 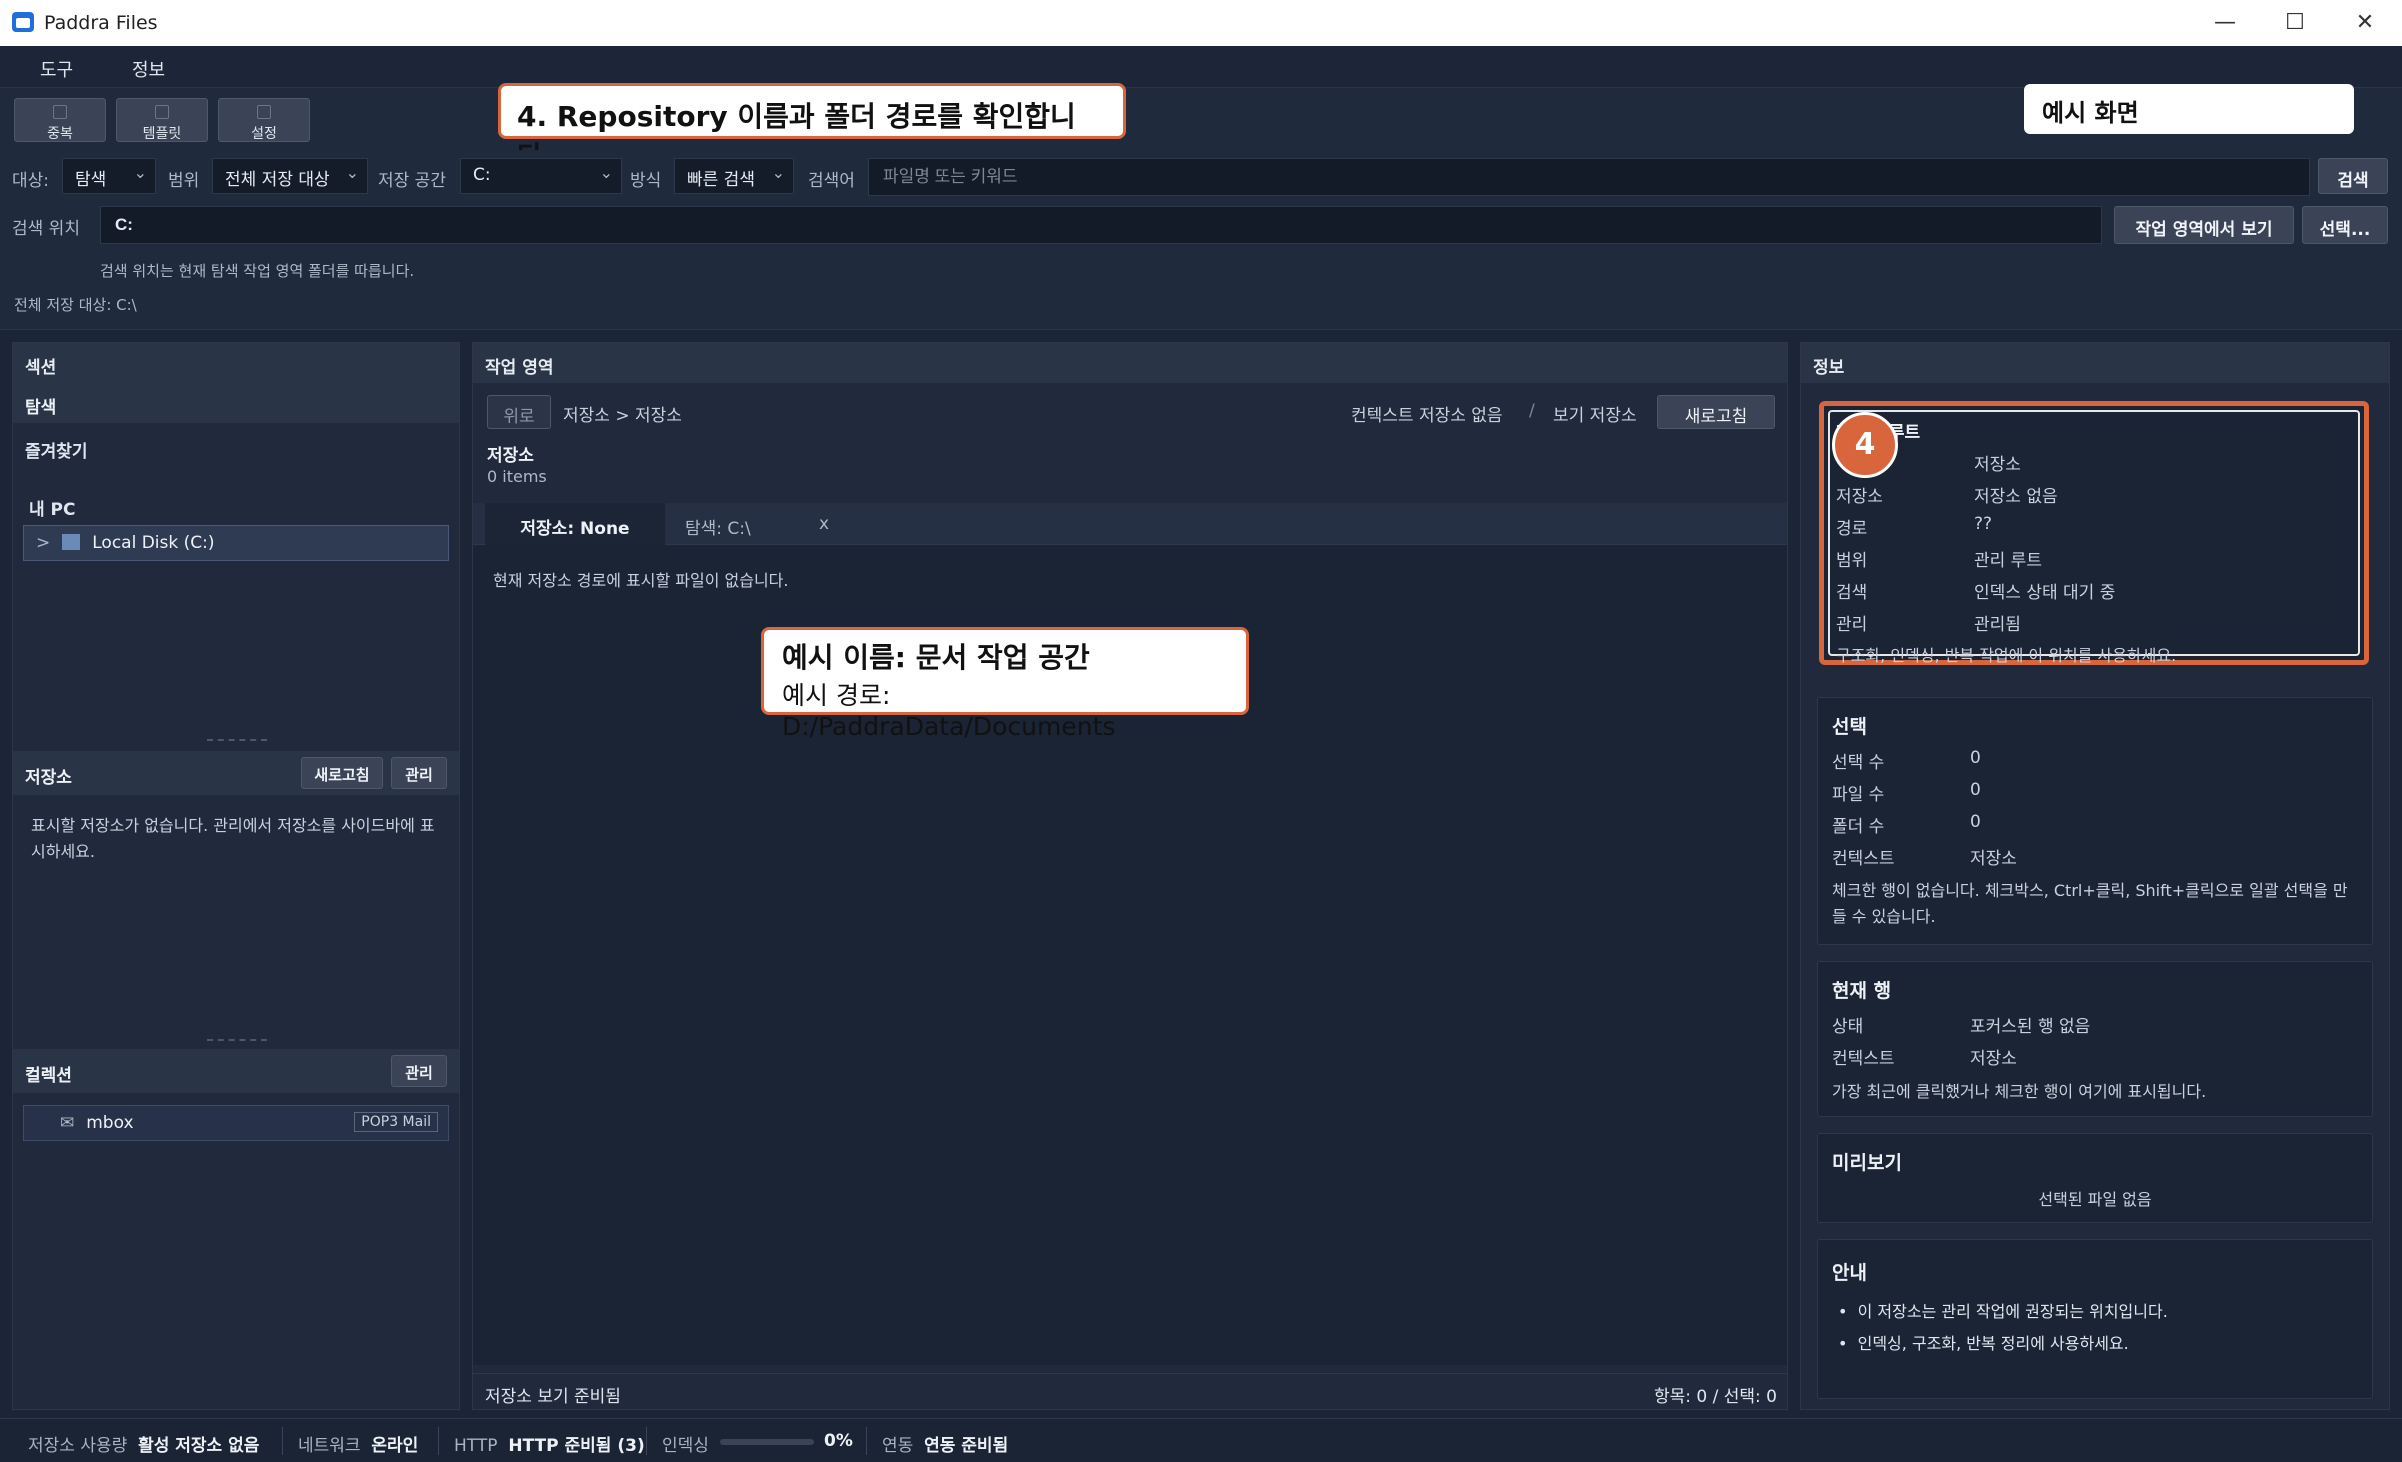 I want to click on collection-title: 컬렉션, so click(x=48, y=1076).